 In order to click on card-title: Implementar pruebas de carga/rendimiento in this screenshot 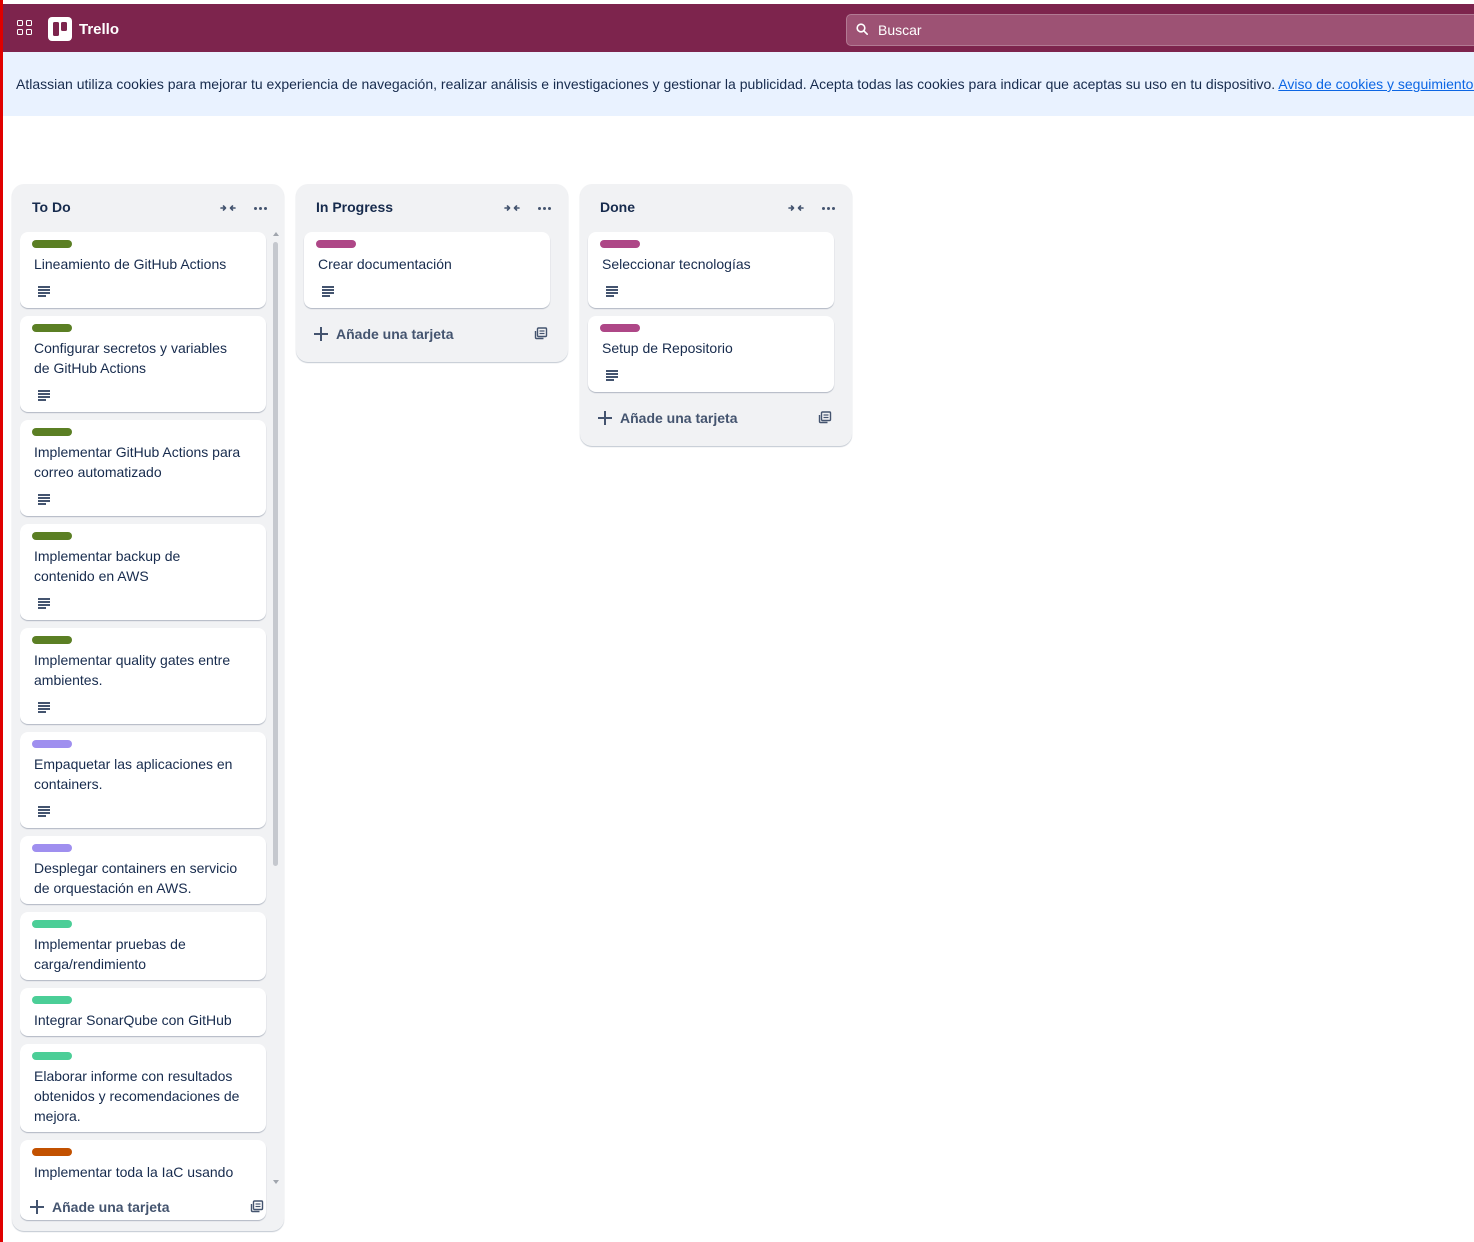, I will do `click(110, 954)`.